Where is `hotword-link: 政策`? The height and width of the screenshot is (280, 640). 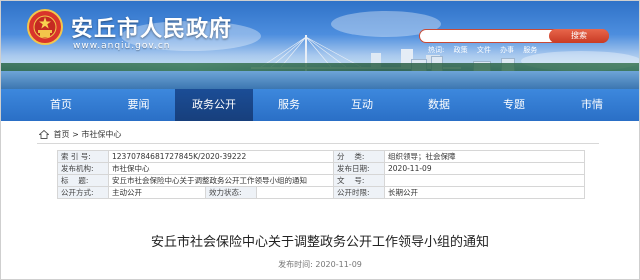
hotword-link: 政策 is located at coordinates (461, 50).